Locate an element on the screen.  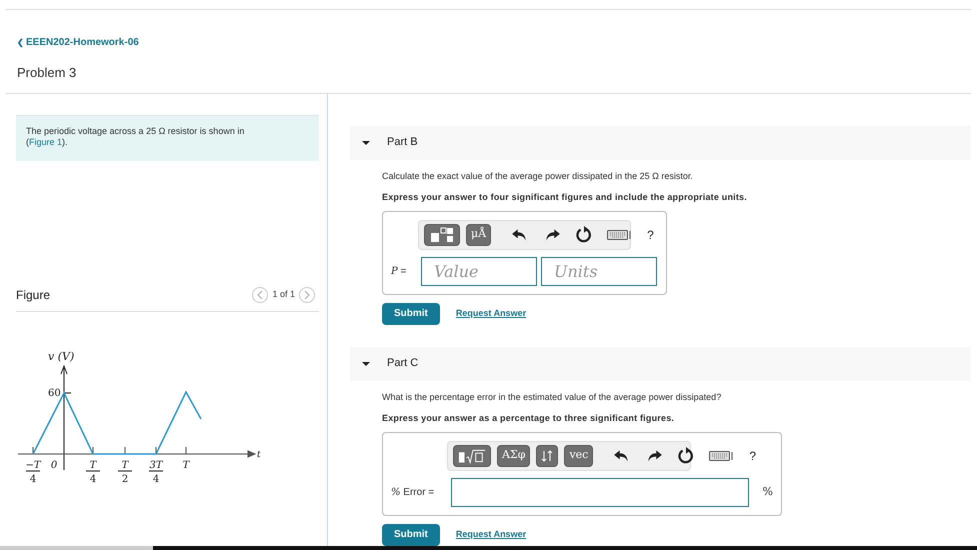
units-field: Units is located at coordinates (599, 271).